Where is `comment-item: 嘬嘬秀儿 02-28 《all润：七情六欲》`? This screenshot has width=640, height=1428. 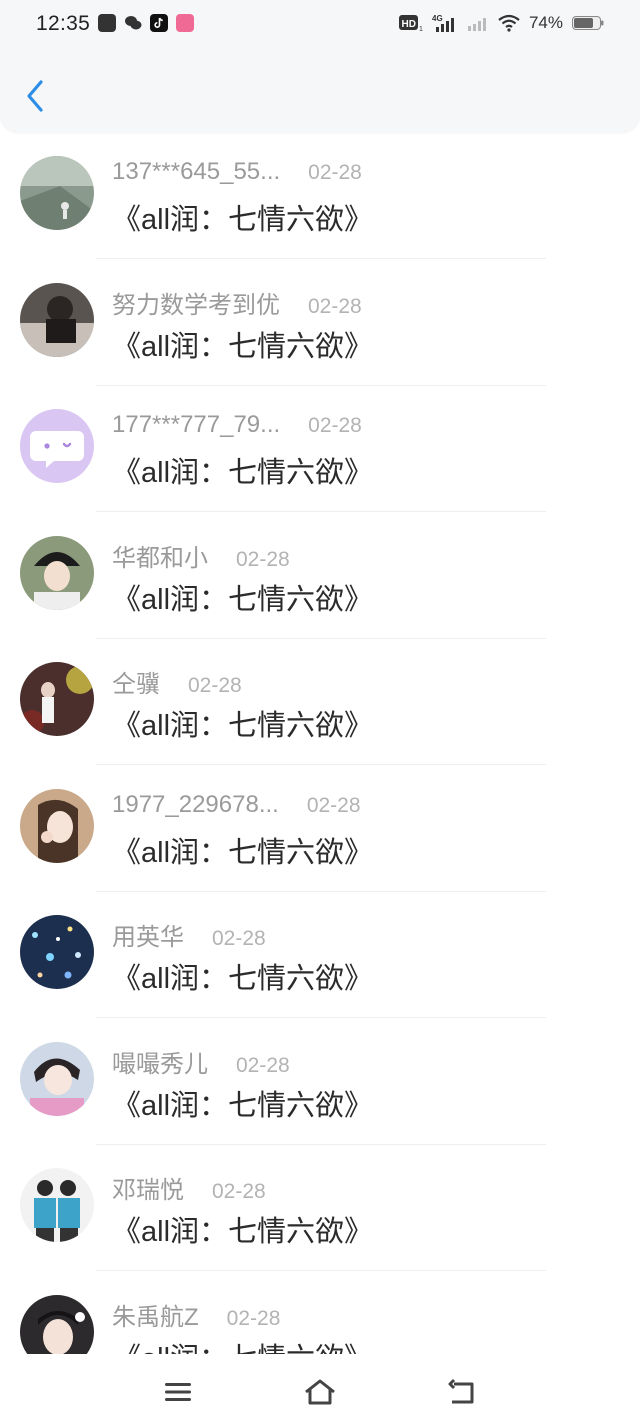
comment-item: 嘬嘬秀儿 02-28 《all润：七情六欲》 is located at coordinates (320, 1083).